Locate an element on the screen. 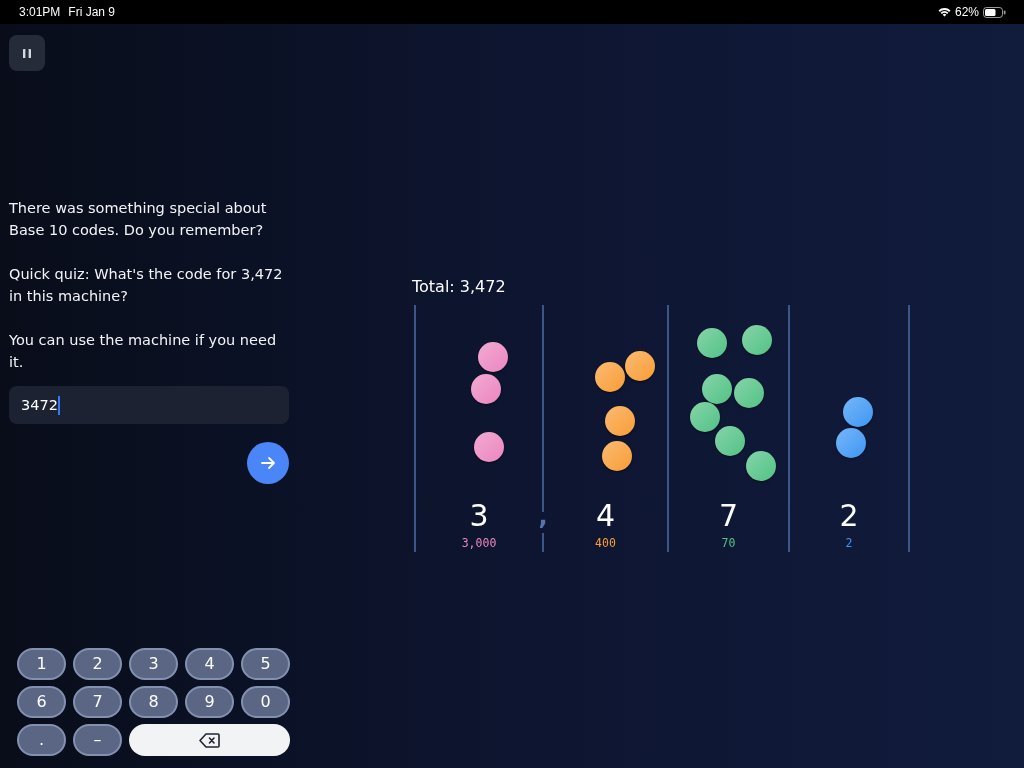  wifi-icon is located at coordinates (944, 12).